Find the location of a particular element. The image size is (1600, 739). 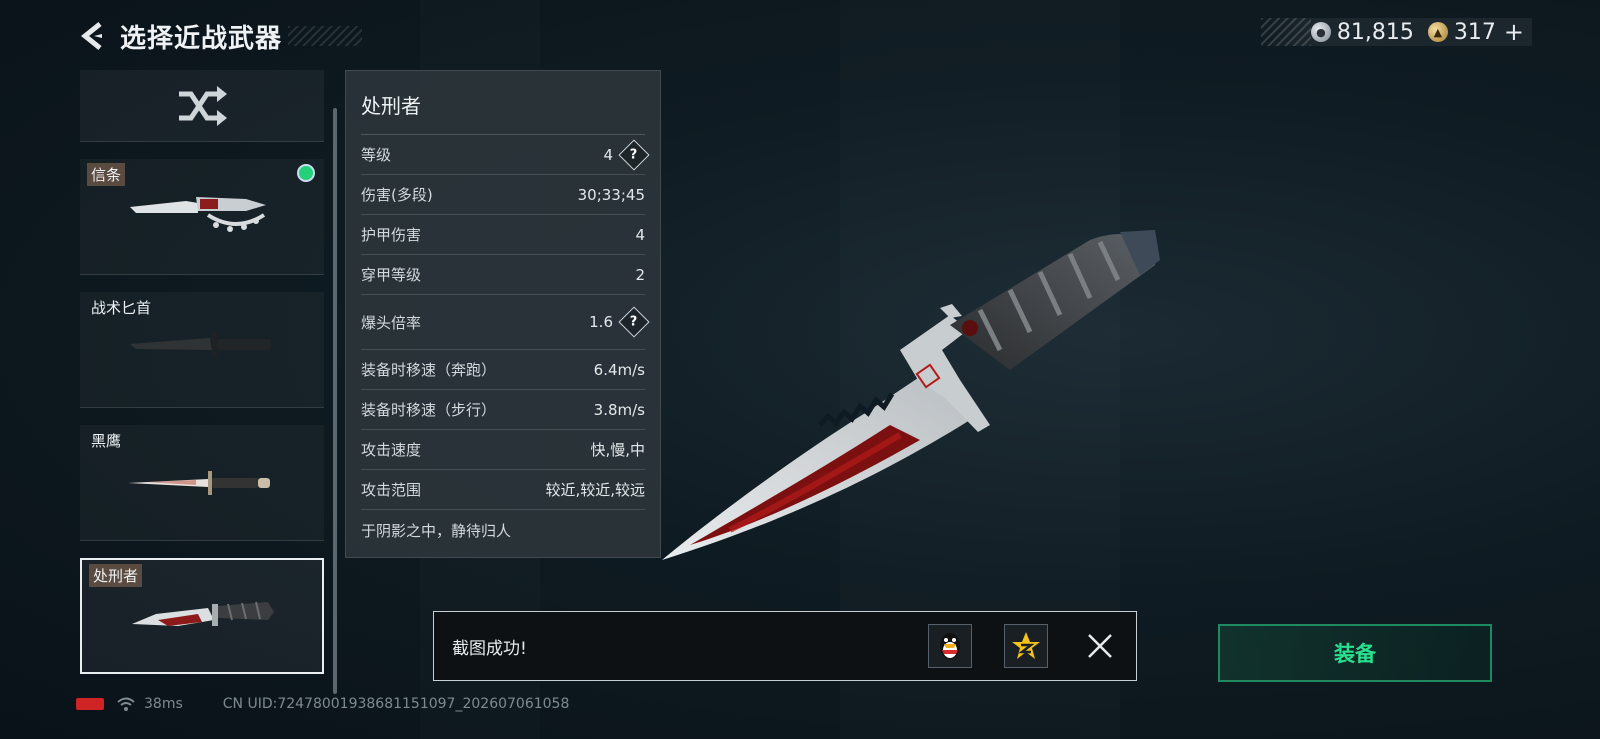

gold-coin-icon: ▲ is located at coordinates (1437, 32).